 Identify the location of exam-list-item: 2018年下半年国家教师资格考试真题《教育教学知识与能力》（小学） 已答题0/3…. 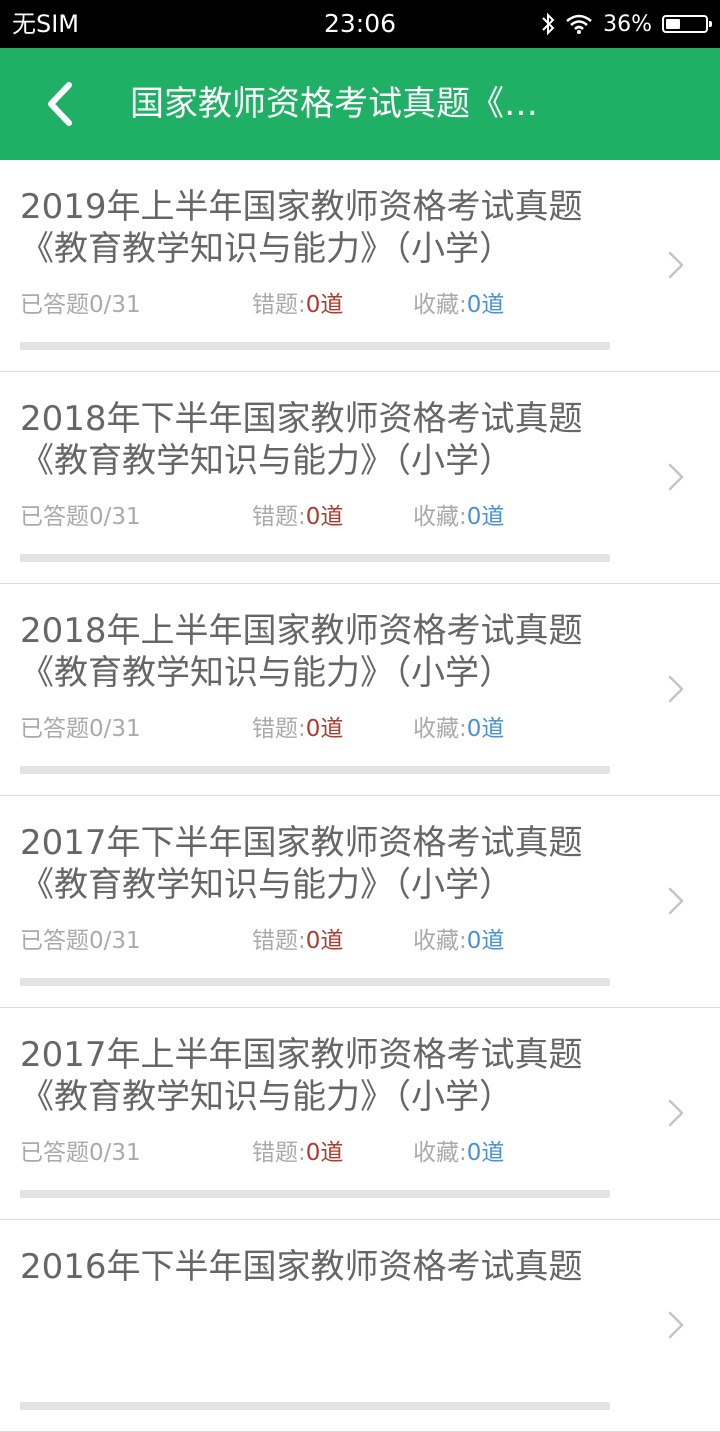
(360, 478).